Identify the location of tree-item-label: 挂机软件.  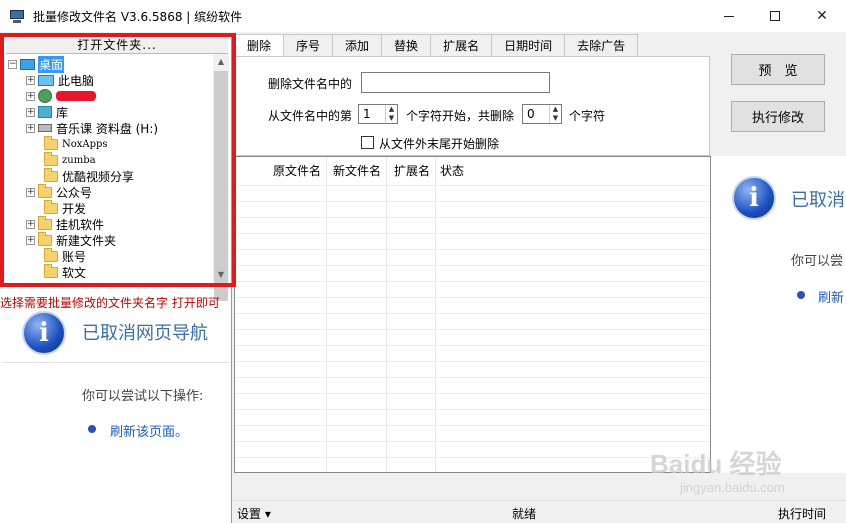
(80, 224).